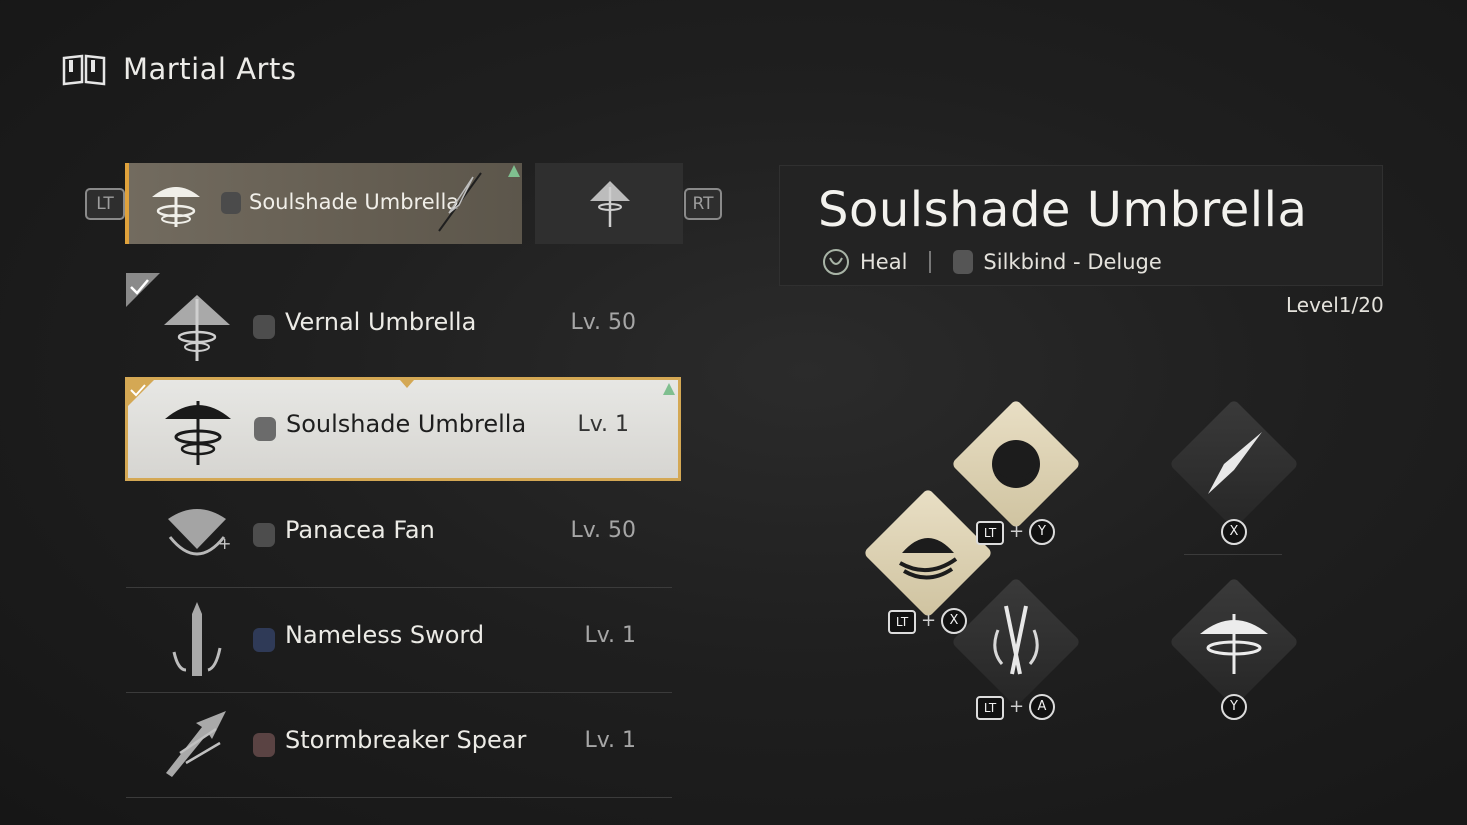 Image resolution: width=1467 pixels, height=825 pixels. I want to click on umbrella-swirl-skill-icon, so click(928, 559).